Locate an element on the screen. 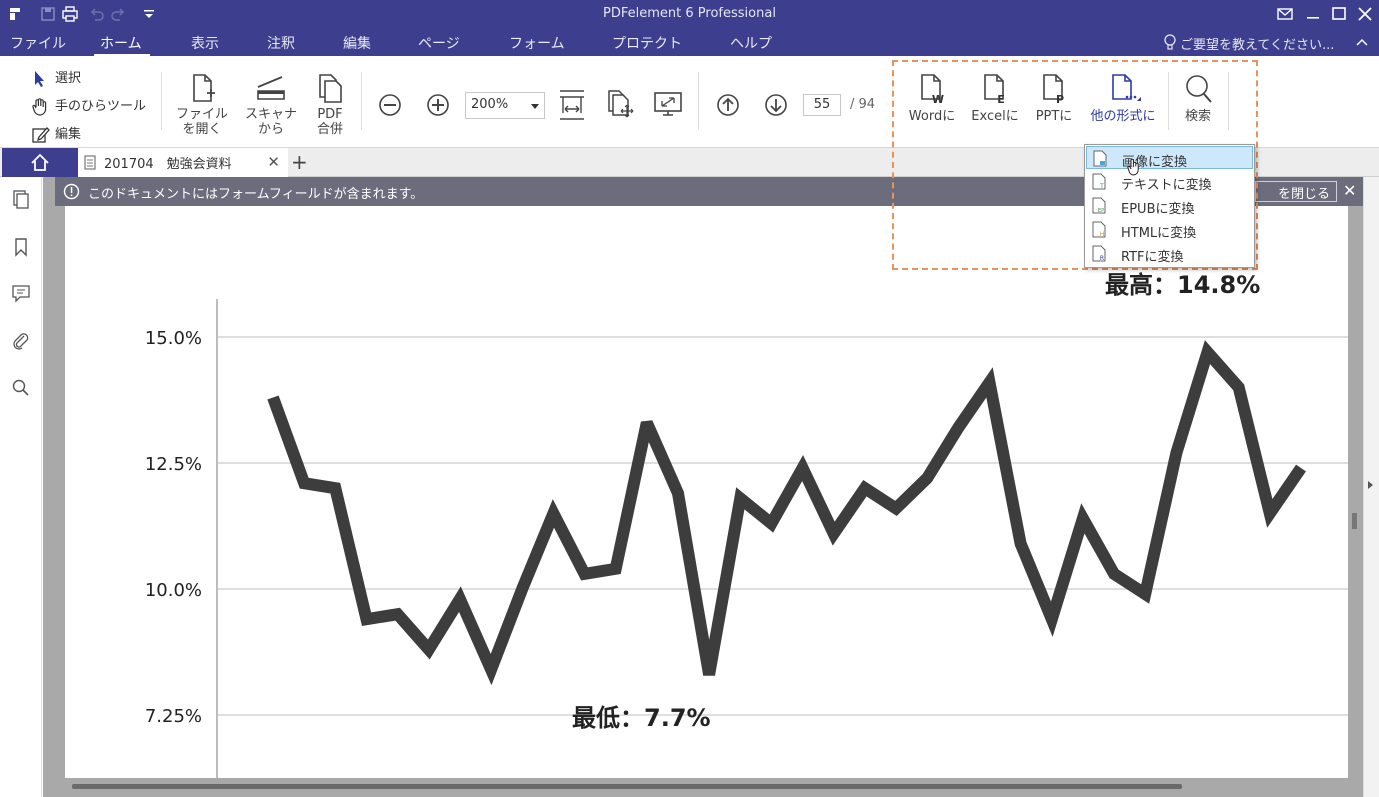 This screenshot has height=797, width=1379. menu-annotate: 注釈 is located at coordinates (281, 43).